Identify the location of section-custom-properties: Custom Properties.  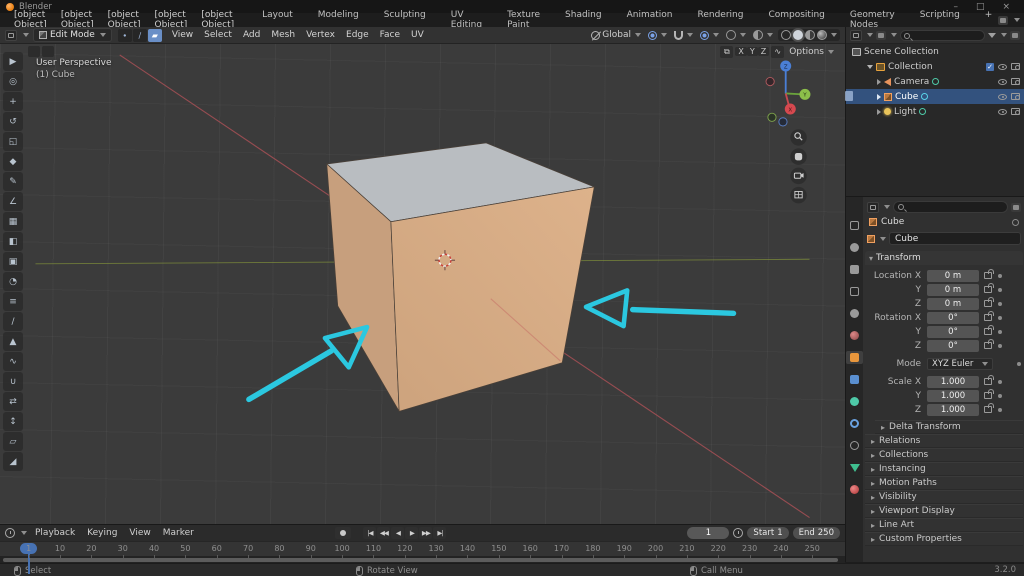
(944, 539).